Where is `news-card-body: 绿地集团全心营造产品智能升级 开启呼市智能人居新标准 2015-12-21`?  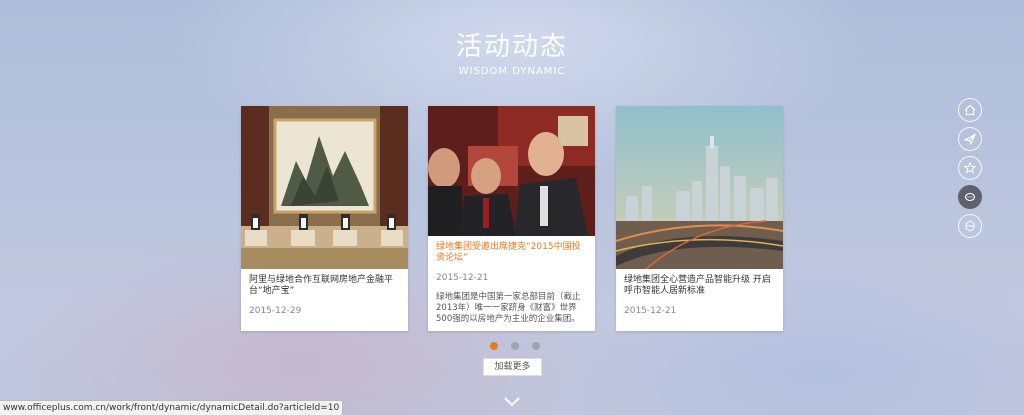
news-card-body: 绿地集团全心营造产品智能升级 开启呼市智能人居新标准 2015-12-21 is located at coordinates (699, 292).